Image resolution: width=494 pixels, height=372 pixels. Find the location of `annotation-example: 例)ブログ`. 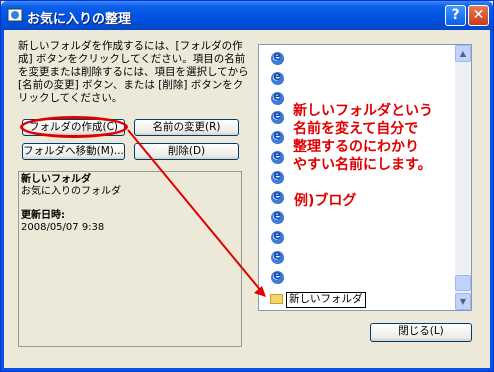

annotation-example: 例)ブログ is located at coordinates (325, 201).